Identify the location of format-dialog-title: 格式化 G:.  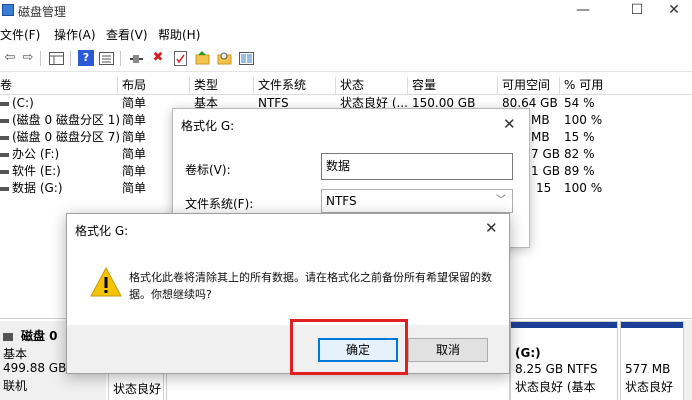
(208, 126).